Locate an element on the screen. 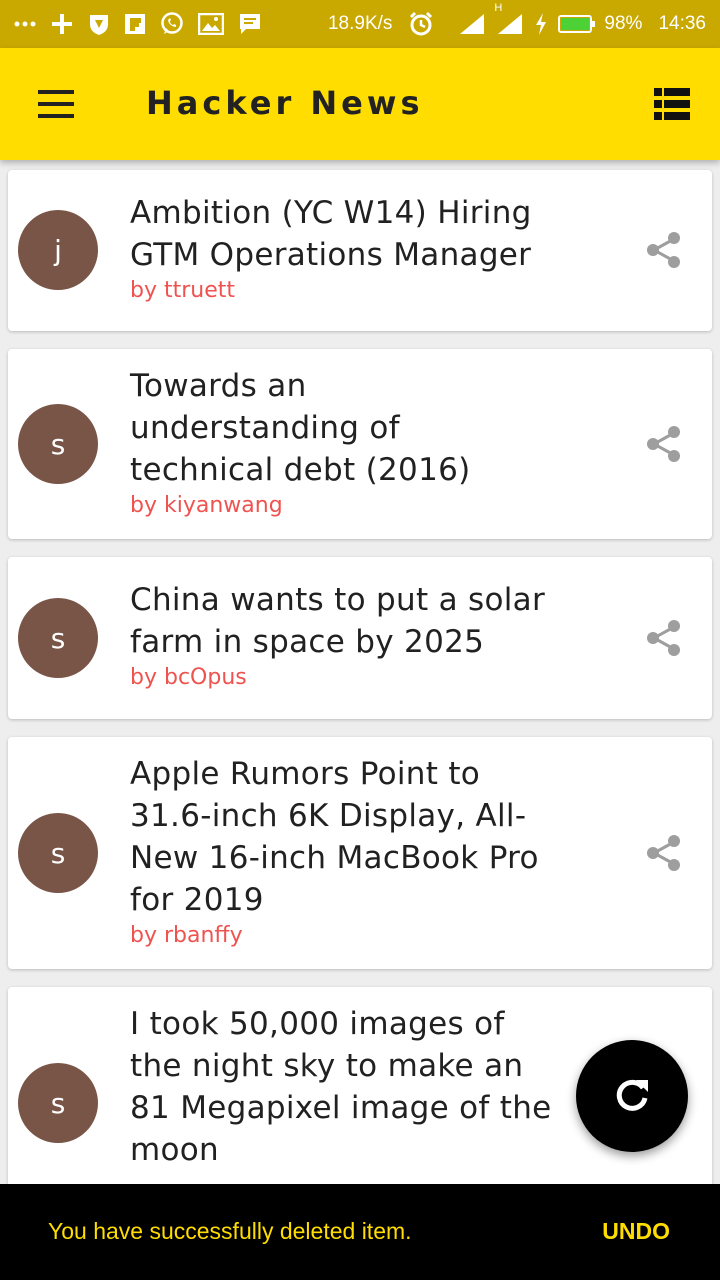 The width and height of the screenshot is (720, 1280). plus-icon is located at coordinates (62, 24).